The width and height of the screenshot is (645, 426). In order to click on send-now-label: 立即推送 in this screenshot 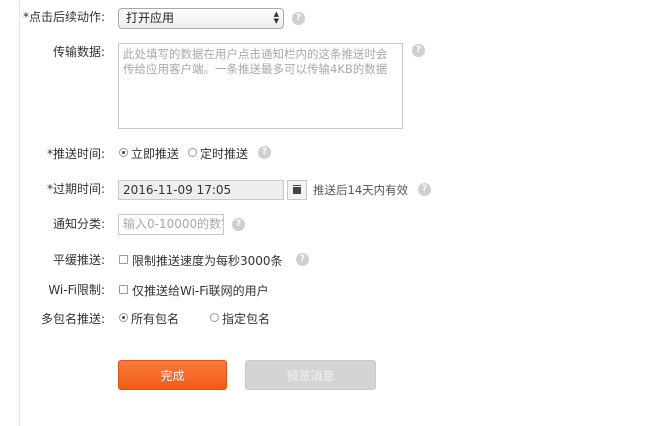, I will do `click(155, 153)`.